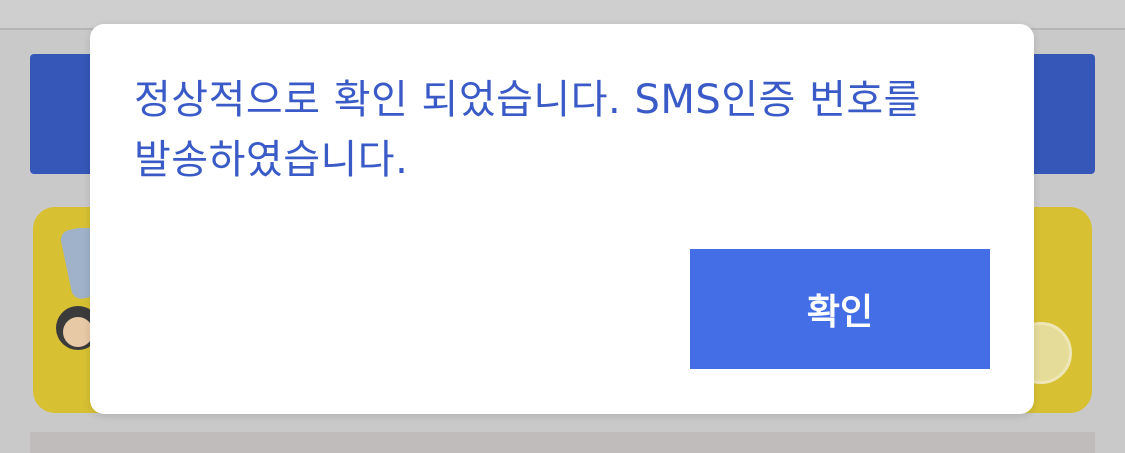 This screenshot has width=1125, height=453. I want to click on background-bottom-strip, so click(562, 442).